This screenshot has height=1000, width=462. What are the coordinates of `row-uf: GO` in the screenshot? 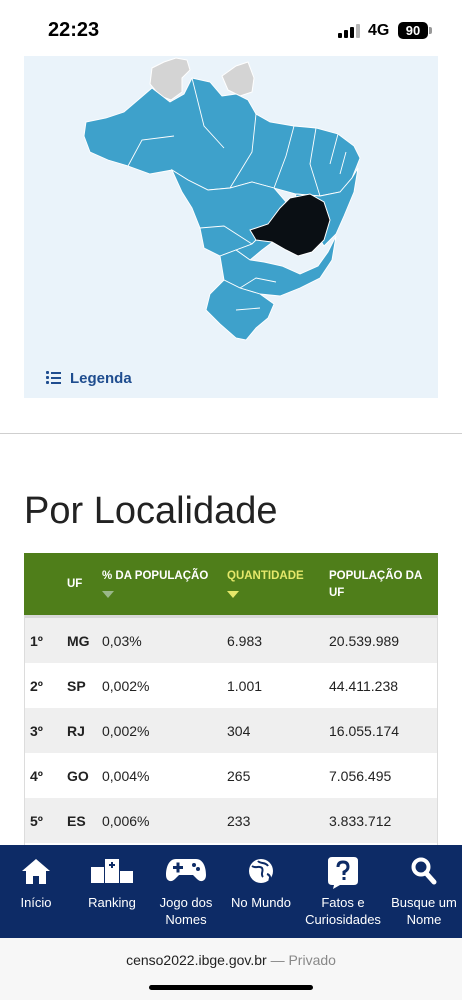 It's located at (78, 776).